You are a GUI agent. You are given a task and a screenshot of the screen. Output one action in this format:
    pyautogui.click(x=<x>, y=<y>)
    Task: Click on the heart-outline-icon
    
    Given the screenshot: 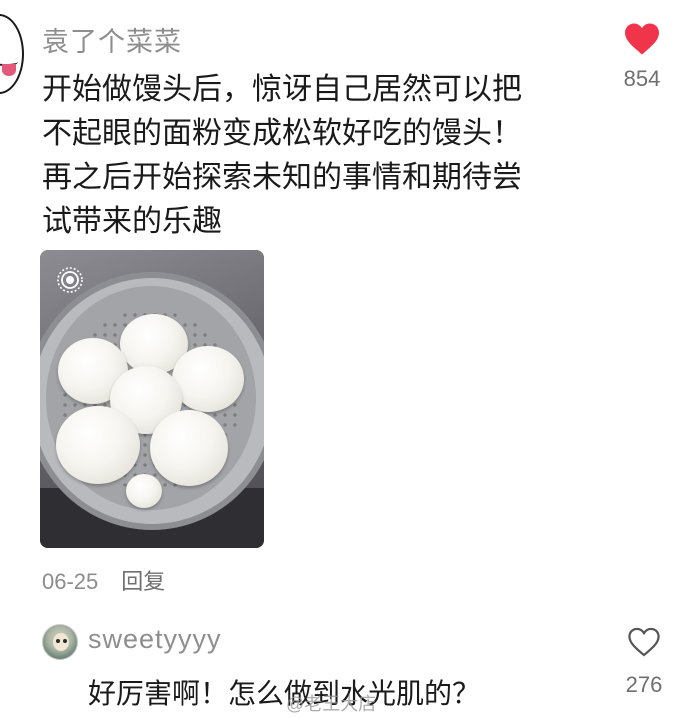 What is the action you would take?
    pyautogui.click(x=644, y=642)
    